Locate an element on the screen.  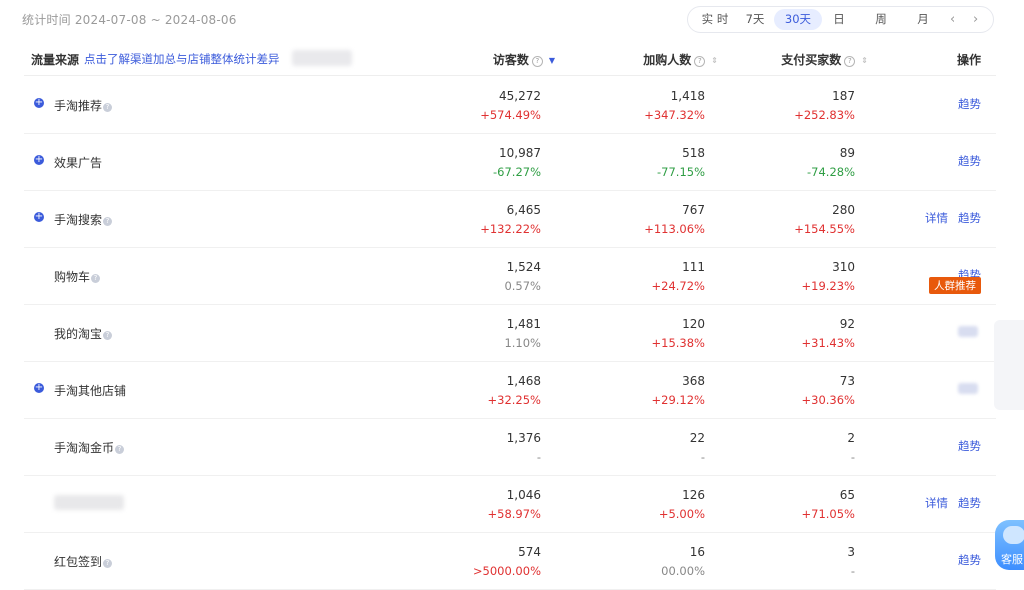
buyers-change: +252.83% is located at coordinates (824, 115).